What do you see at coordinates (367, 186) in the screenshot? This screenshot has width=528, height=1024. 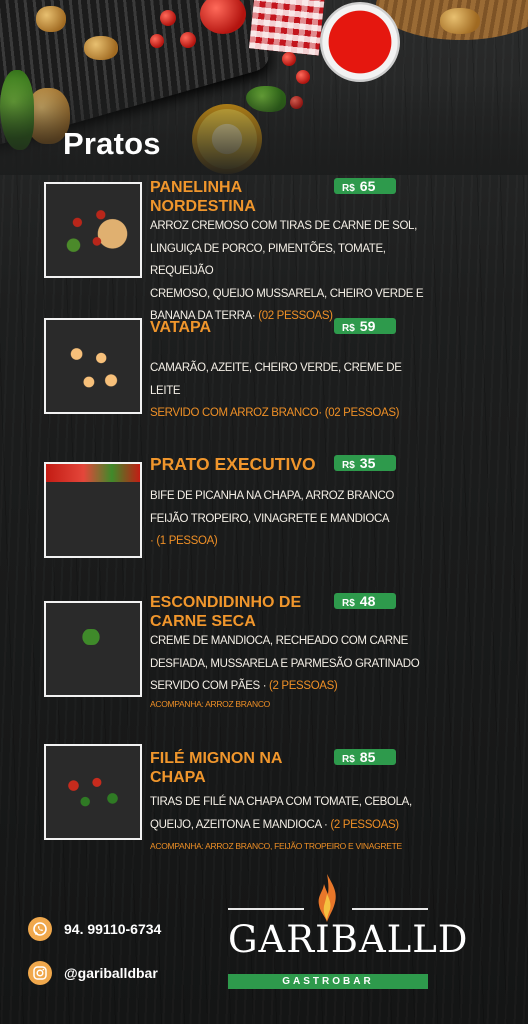 I see `price-value: 65` at bounding box center [367, 186].